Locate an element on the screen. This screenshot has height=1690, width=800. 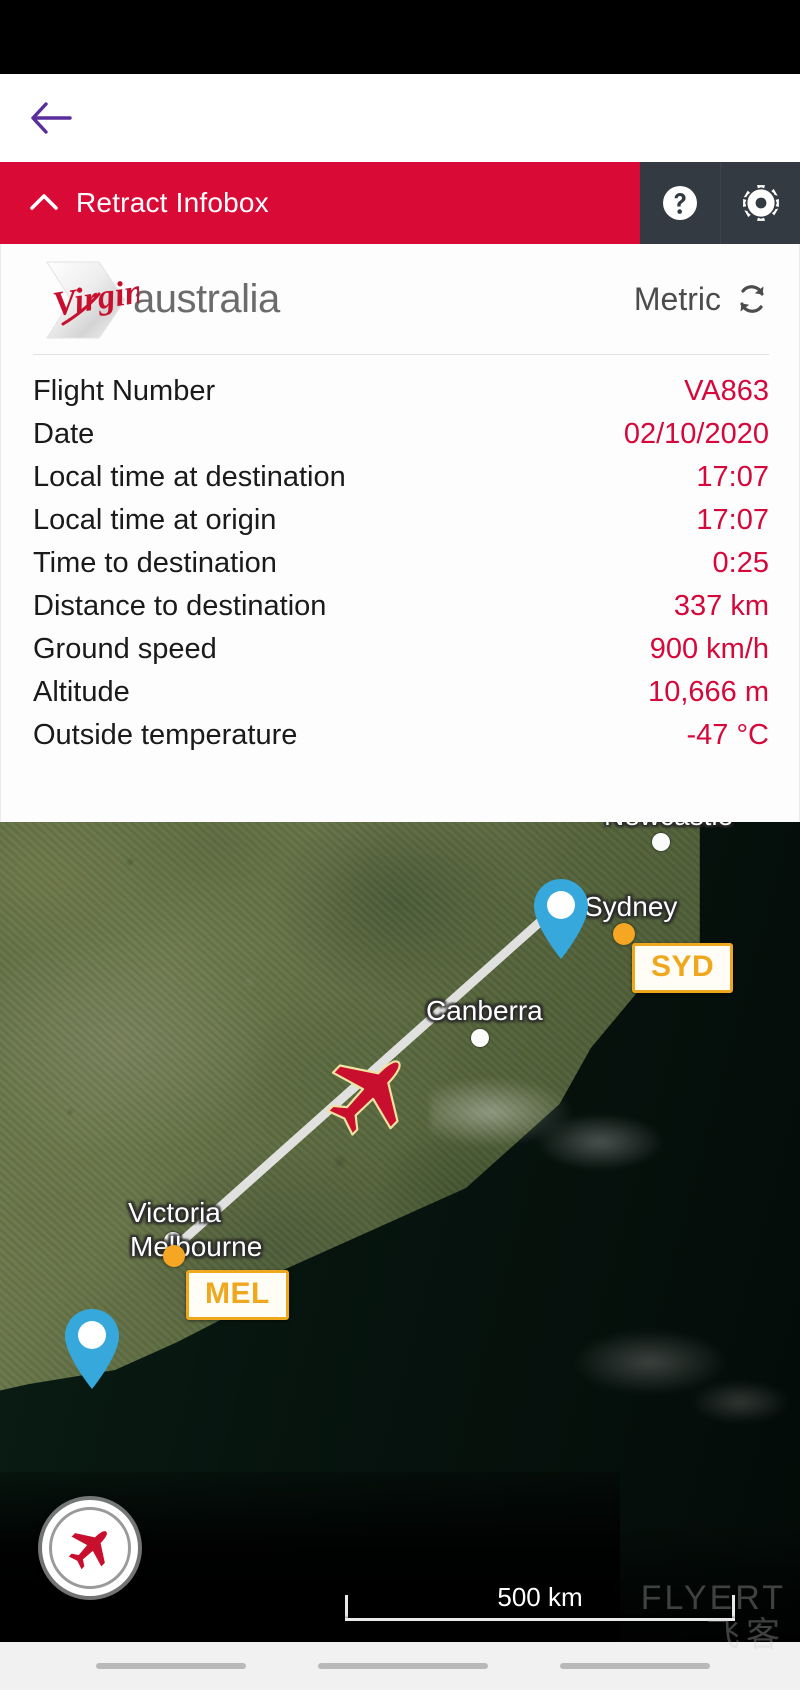
table-row: Local time at destination 17:07 is located at coordinates (401, 477).